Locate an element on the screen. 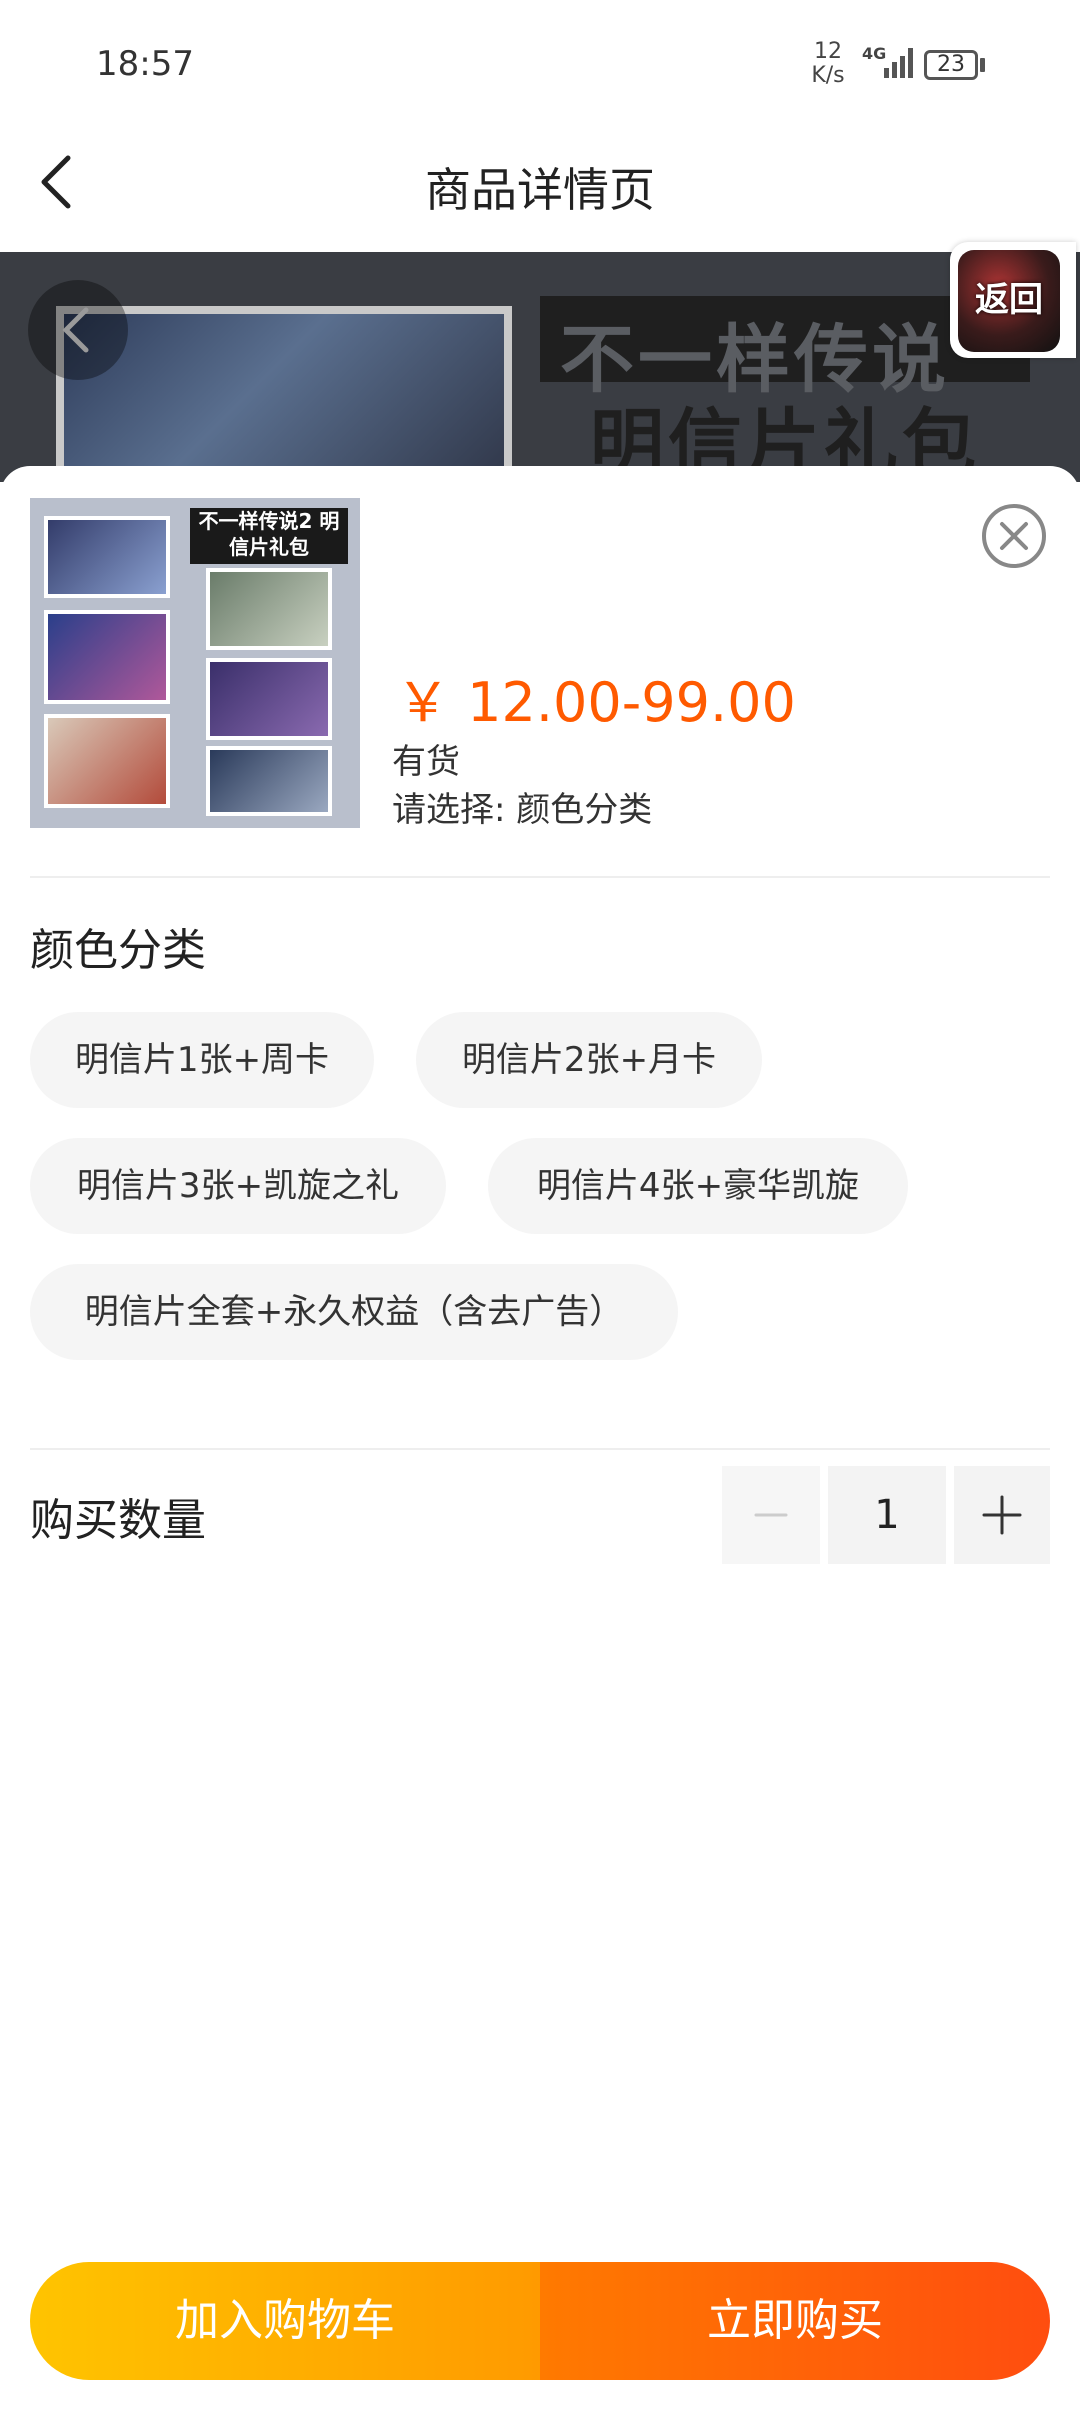 This screenshot has width=1080, height=2412. quantity-increase-button is located at coordinates (1002, 1515).